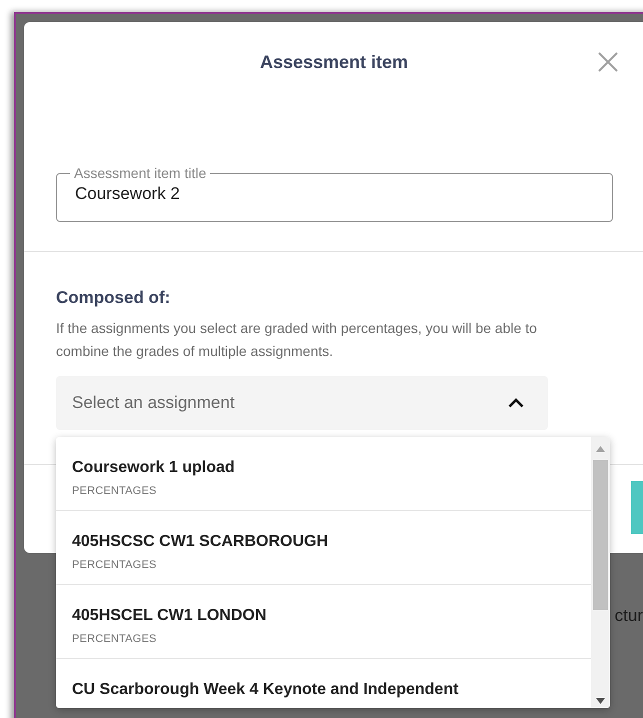 The height and width of the screenshot is (718, 643). I want to click on scroll-down-icon, so click(600, 701).